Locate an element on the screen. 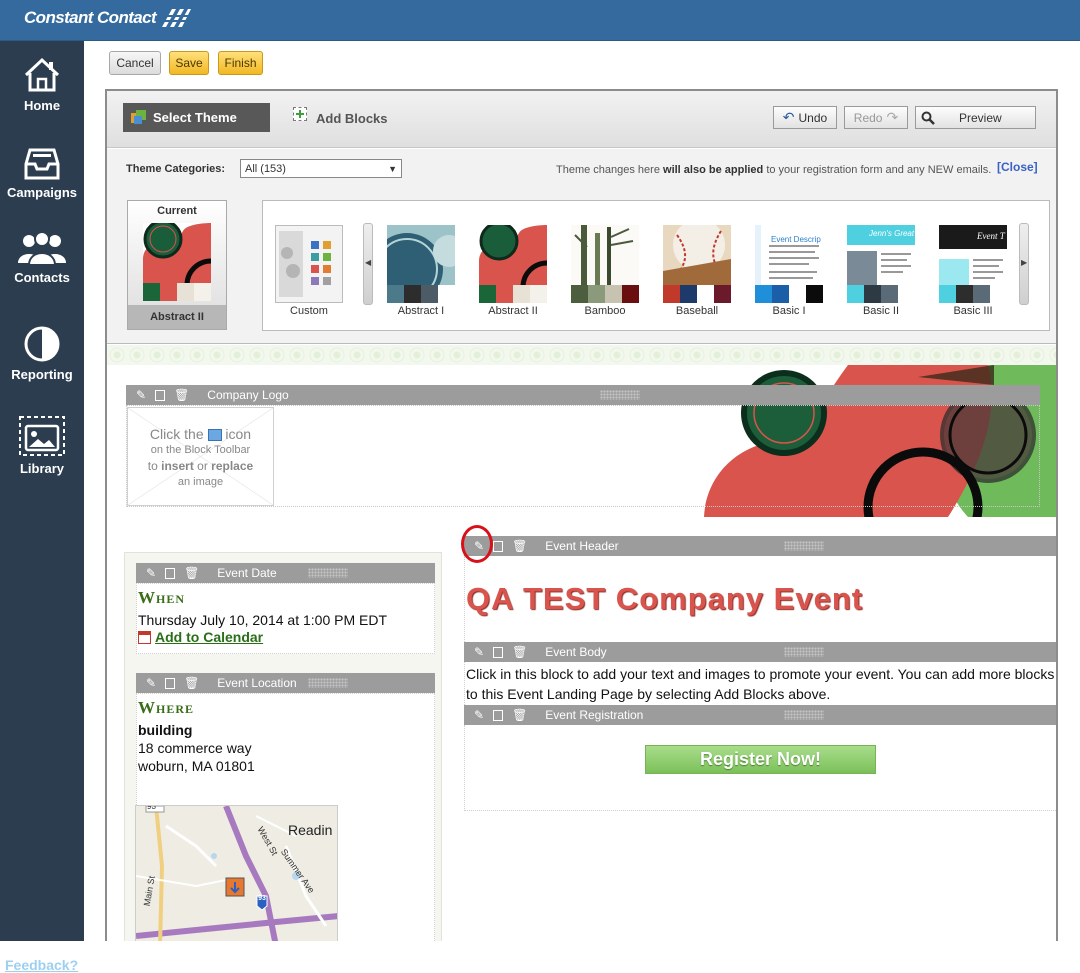 The width and height of the screenshot is (1080, 973). select-theme-tab: Select Theme is located at coordinates (196, 117).